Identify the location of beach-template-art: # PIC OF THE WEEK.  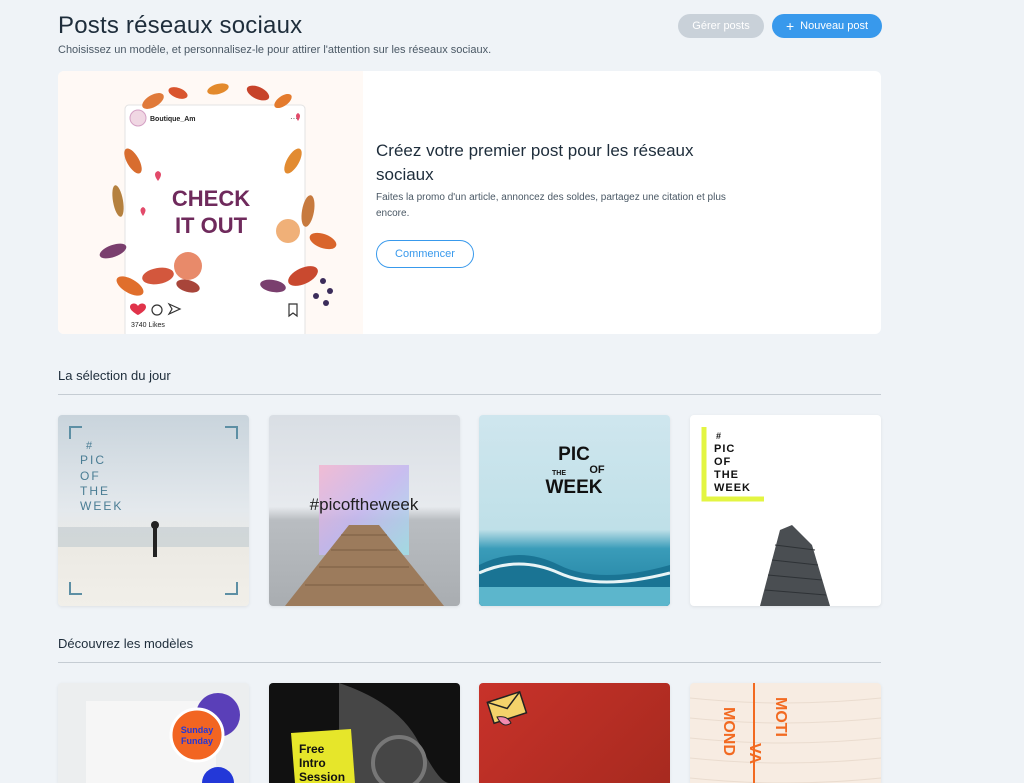
(153, 510).